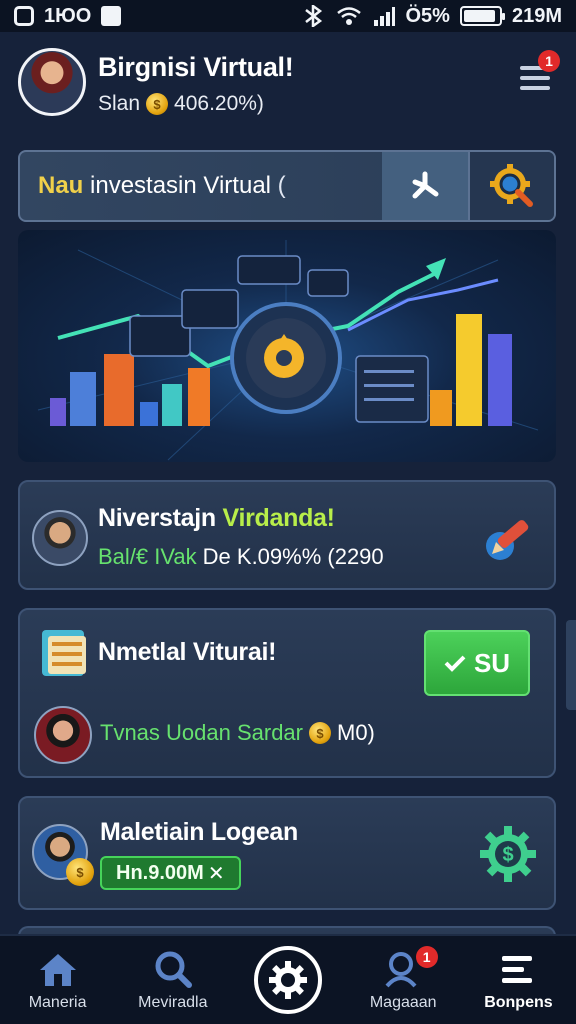  I want to click on asterisk-button, so click(425, 186).